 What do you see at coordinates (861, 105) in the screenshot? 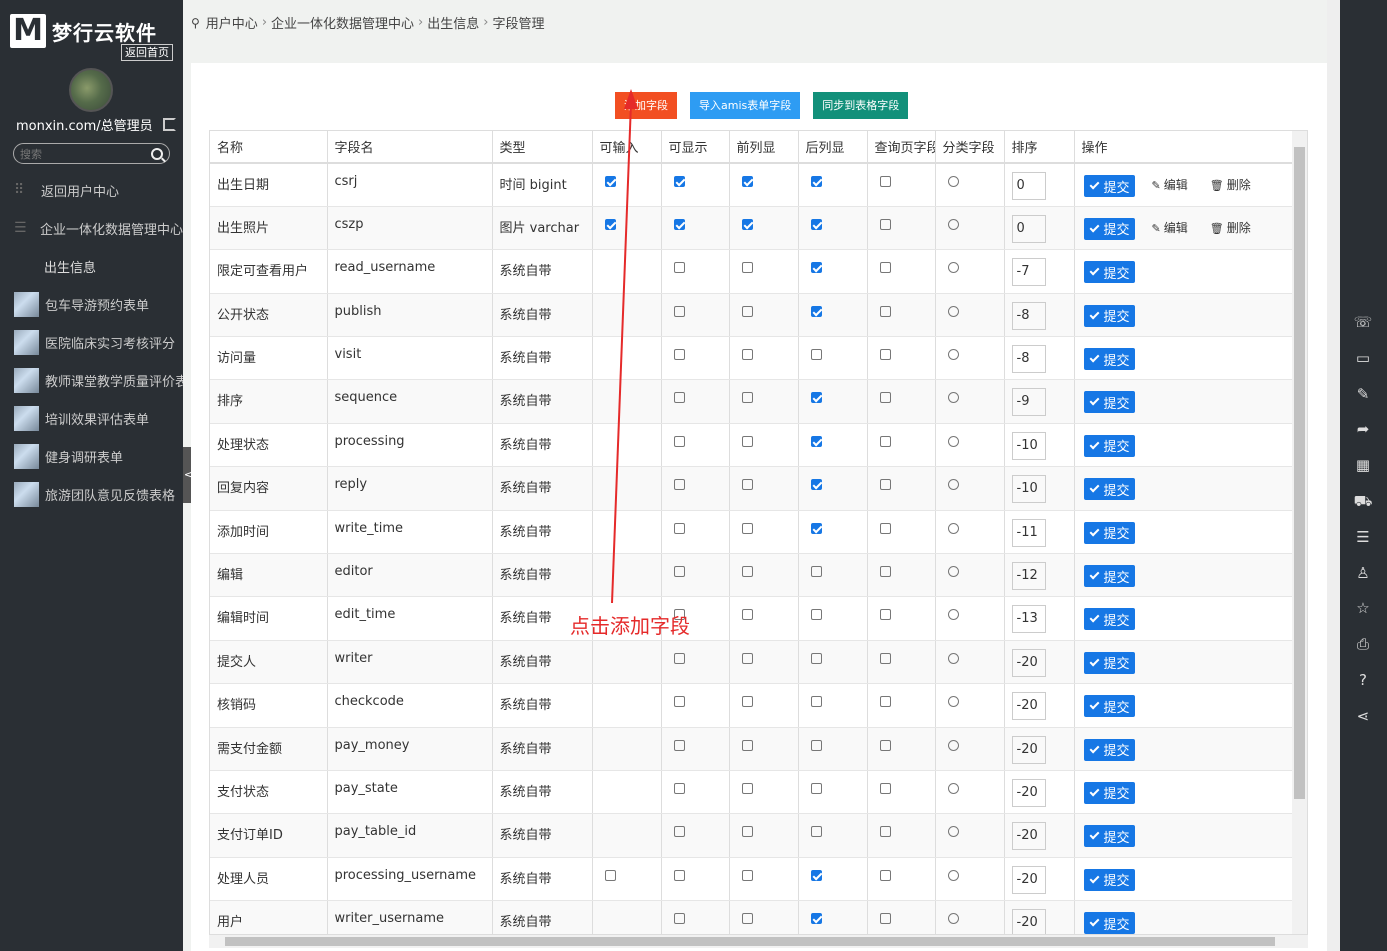
I see `sync-table-button: 同步到表格字段` at bounding box center [861, 105].